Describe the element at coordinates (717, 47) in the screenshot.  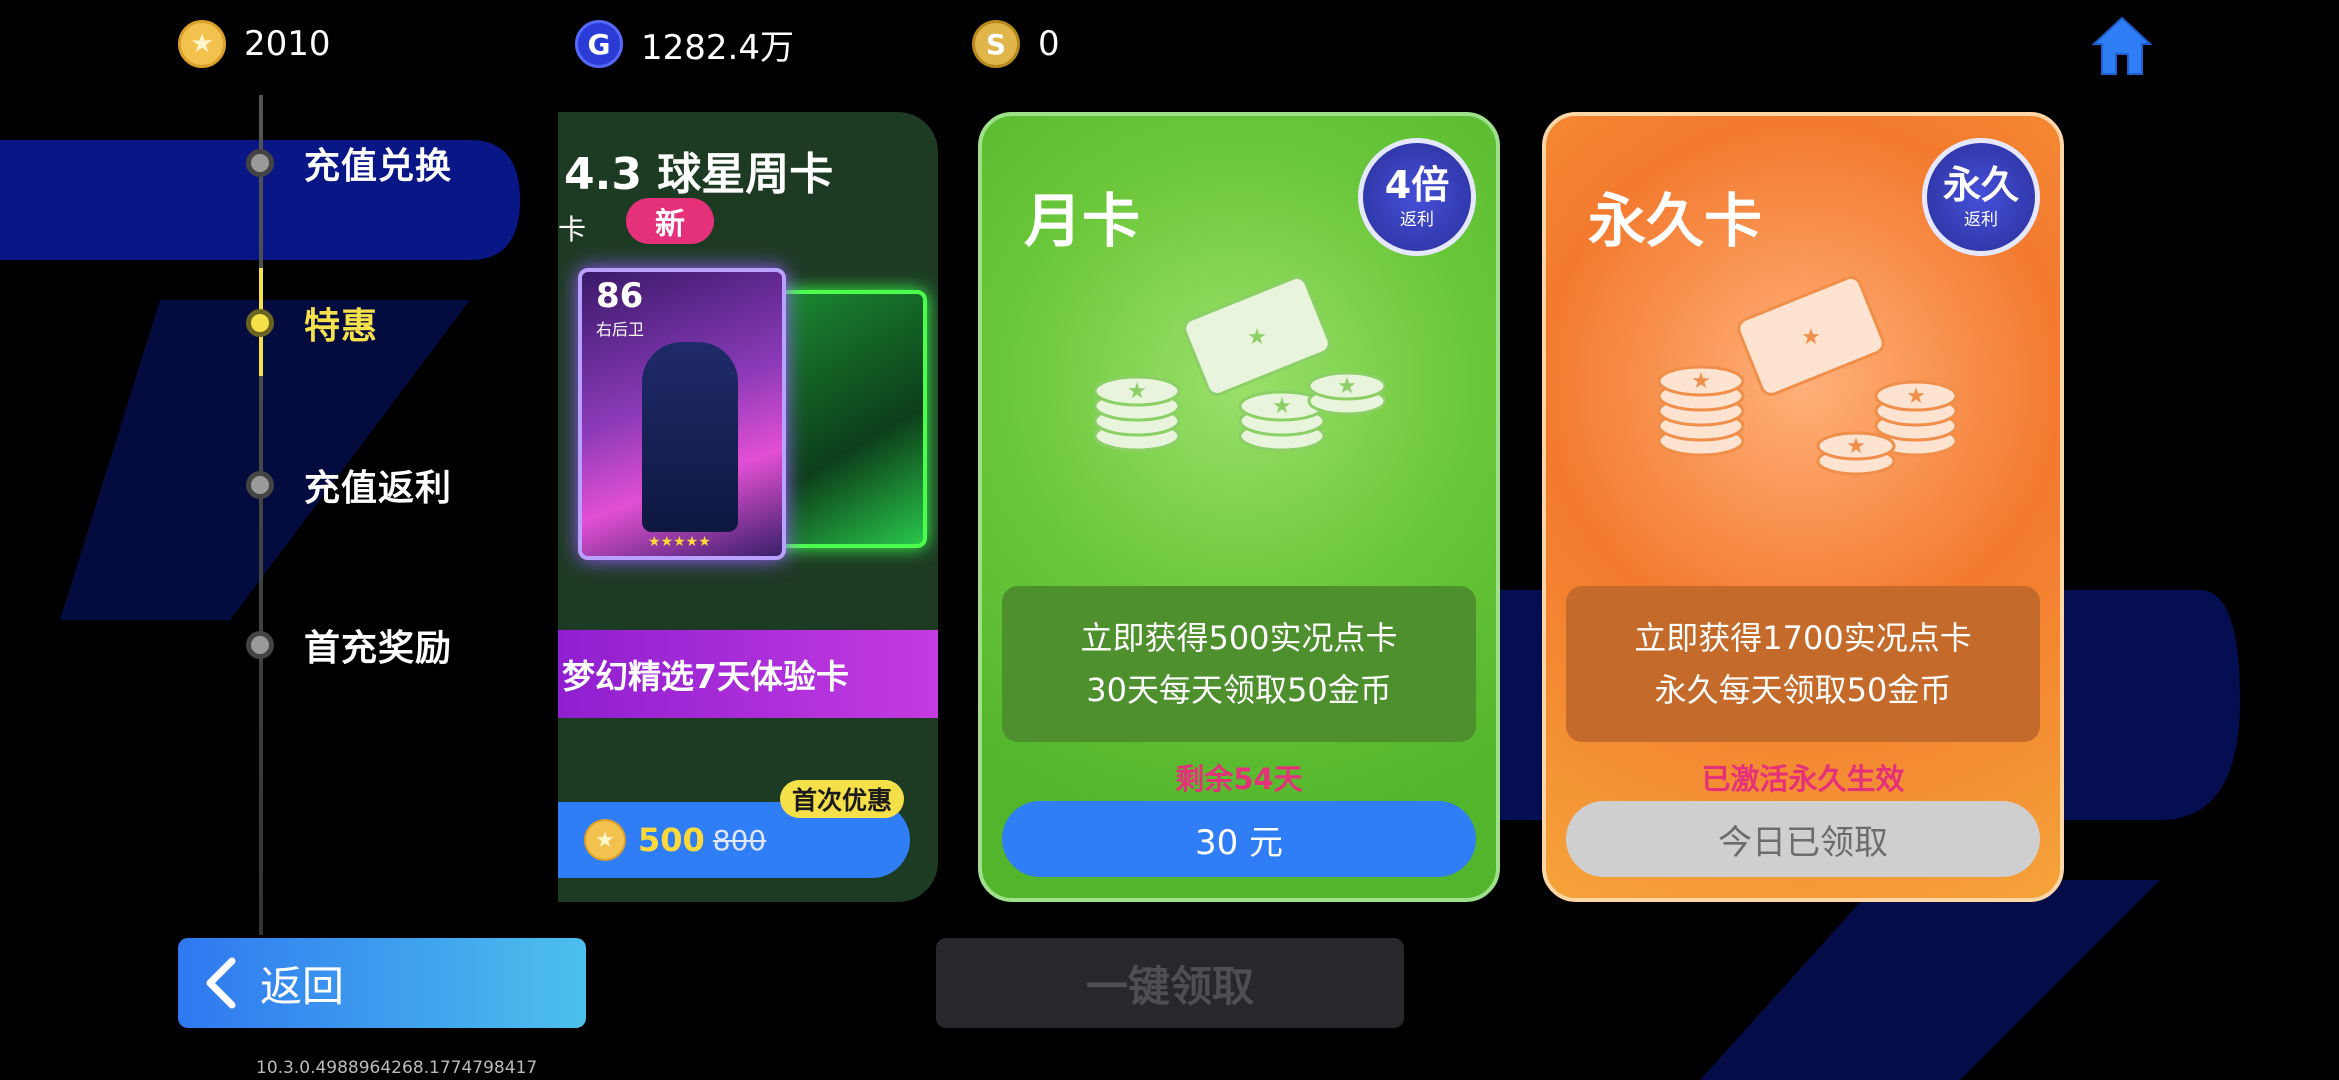
I see `g-coin-value: 1282.4万` at that location.